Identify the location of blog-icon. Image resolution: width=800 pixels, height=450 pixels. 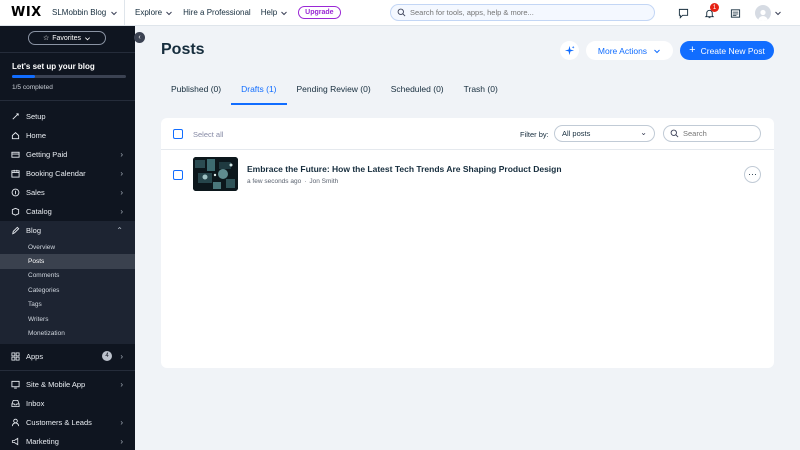
(15, 231).